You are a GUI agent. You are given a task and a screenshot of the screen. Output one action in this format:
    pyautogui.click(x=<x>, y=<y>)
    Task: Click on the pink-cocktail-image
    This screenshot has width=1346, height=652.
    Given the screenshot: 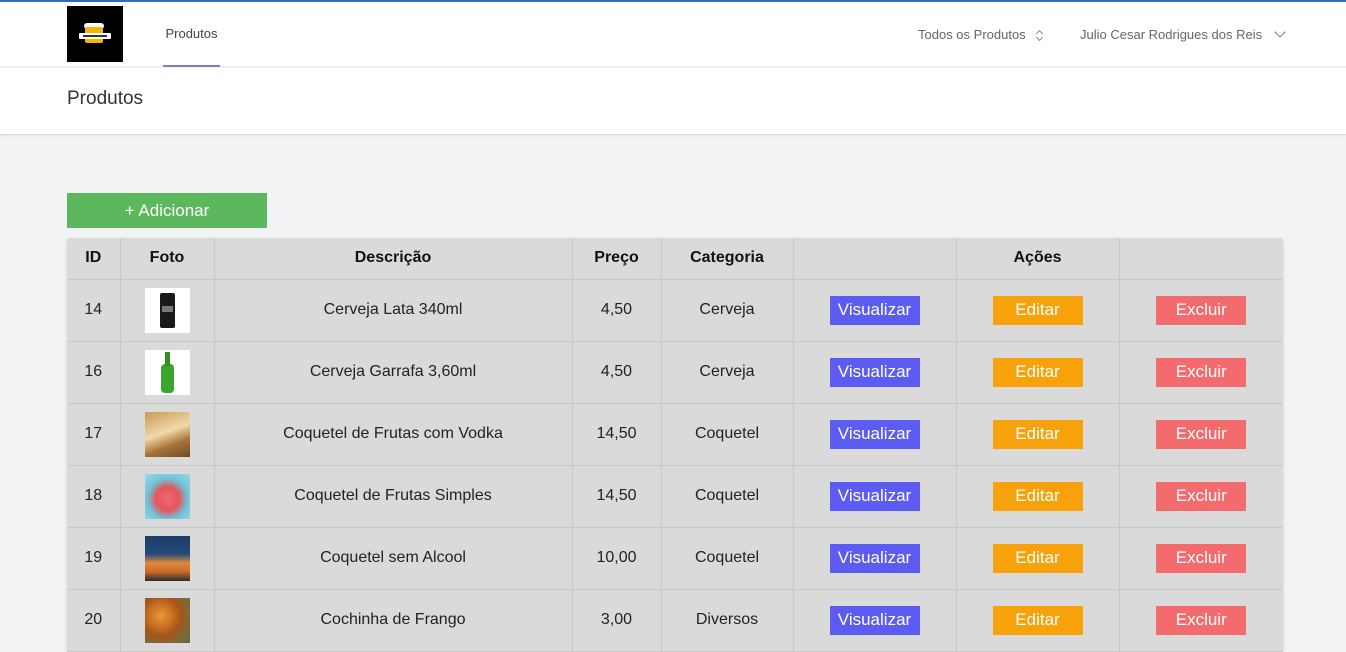 What is the action you would take?
    pyautogui.click(x=167, y=496)
    